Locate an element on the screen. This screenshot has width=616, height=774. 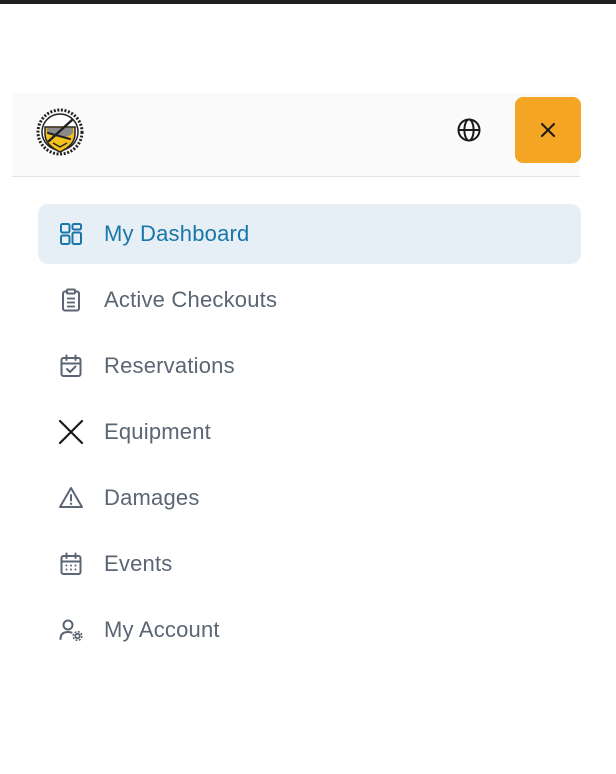
clipboard-list-icon is located at coordinates (71, 300).